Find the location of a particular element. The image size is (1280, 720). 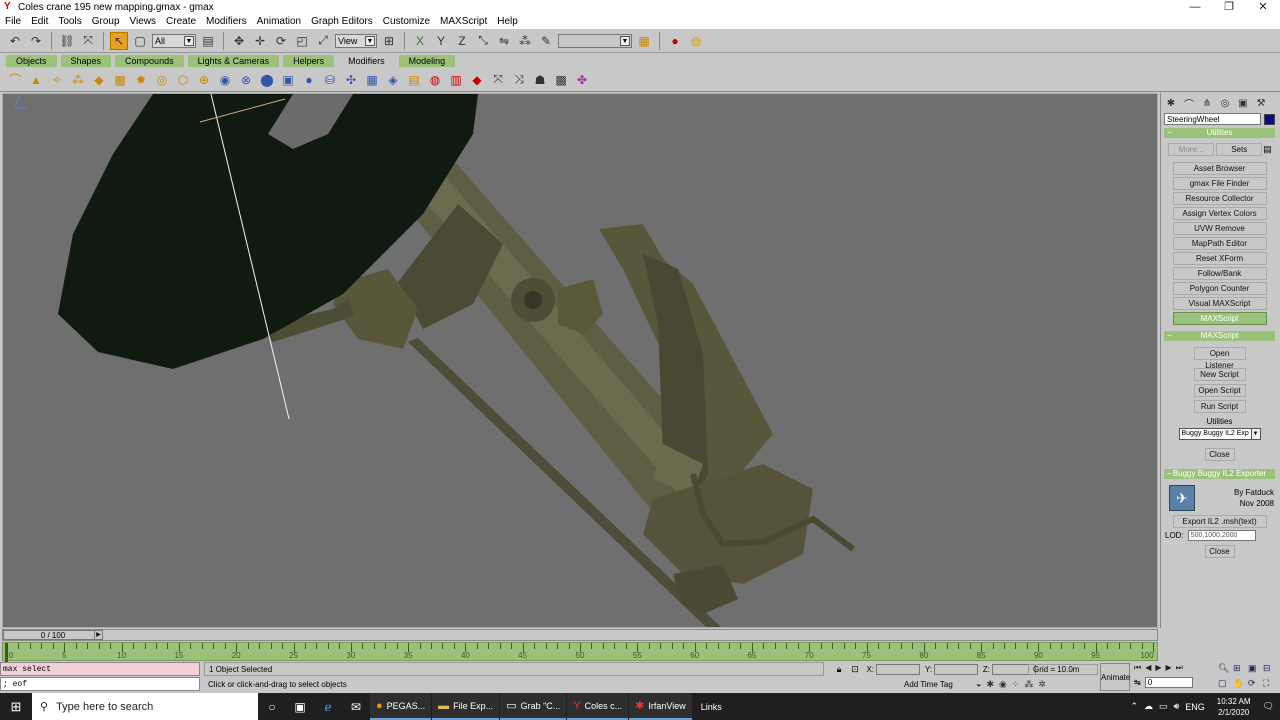

tab-lights-cameras: Lights & Cameras is located at coordinates (233, 61).